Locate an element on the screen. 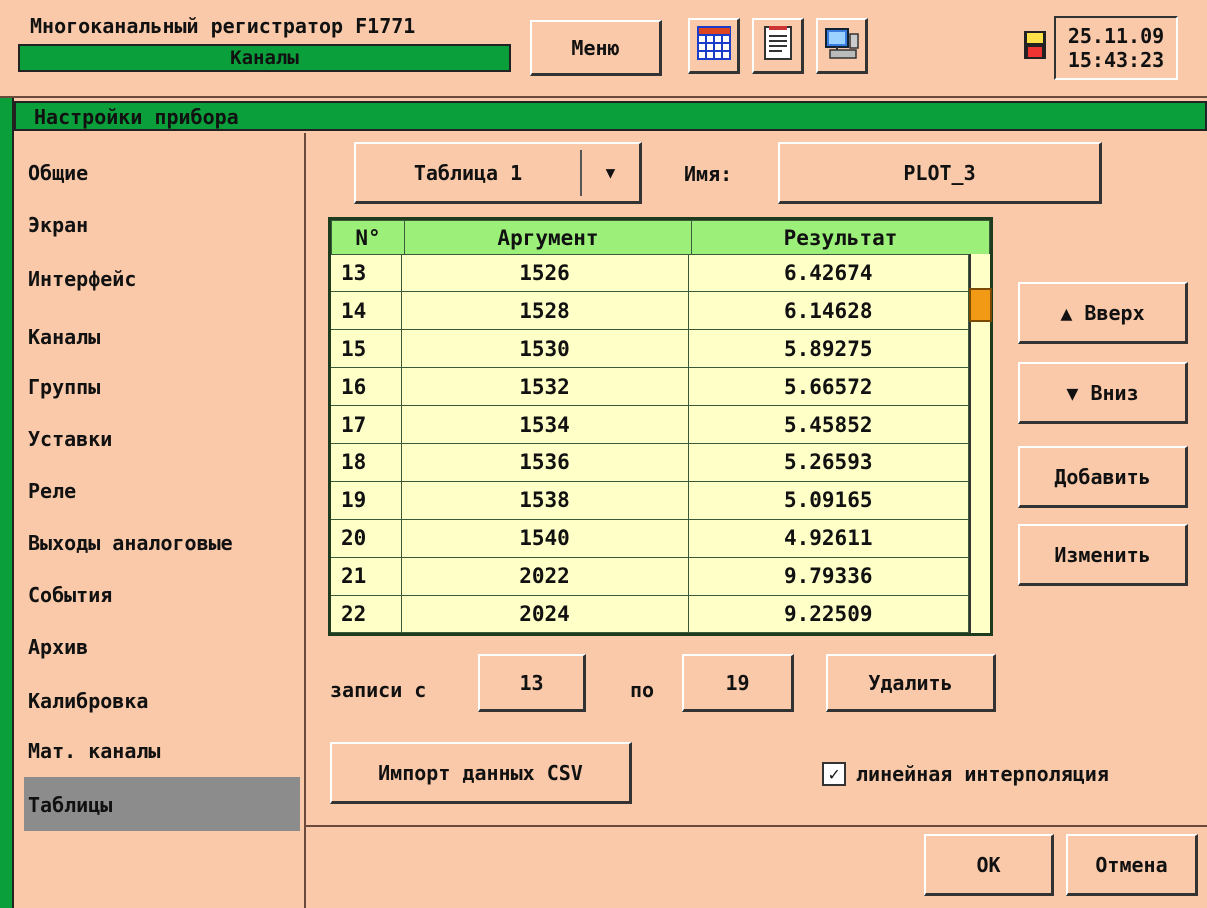 Image resolution: width=1207 pixels, height=908 pixels. table-select-dropdown: Таблица 1 ▼ is located at coordinates (498, 173).